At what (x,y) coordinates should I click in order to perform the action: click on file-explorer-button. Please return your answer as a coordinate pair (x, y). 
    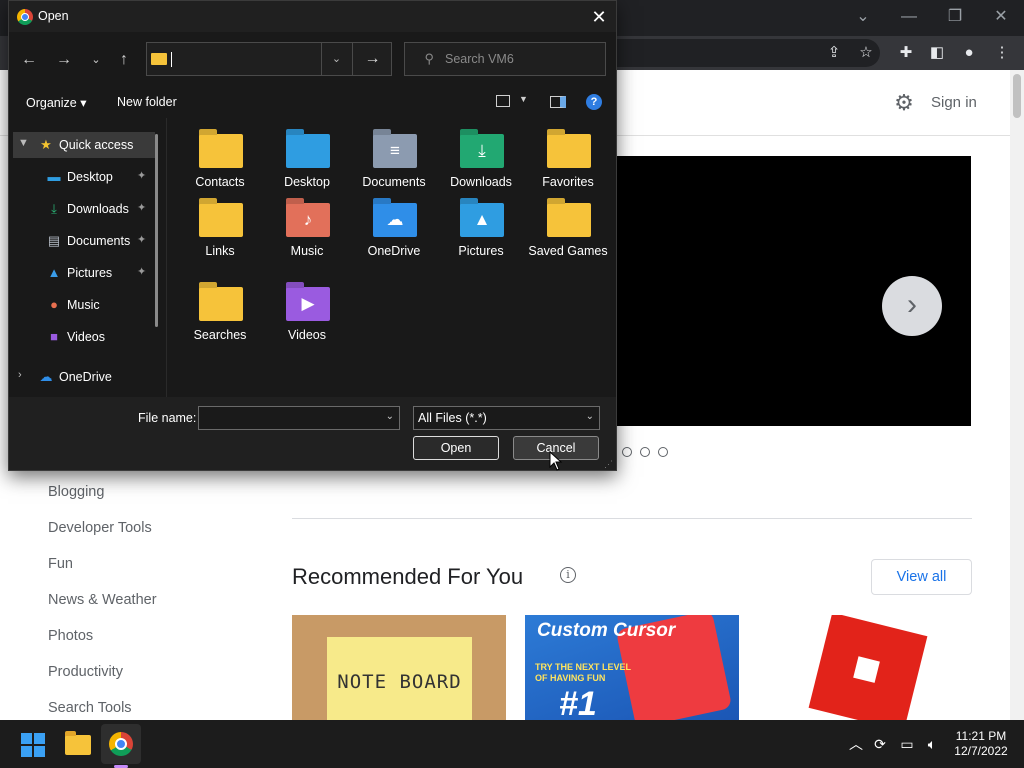
    Looking at the image, I should click on (78, 744).